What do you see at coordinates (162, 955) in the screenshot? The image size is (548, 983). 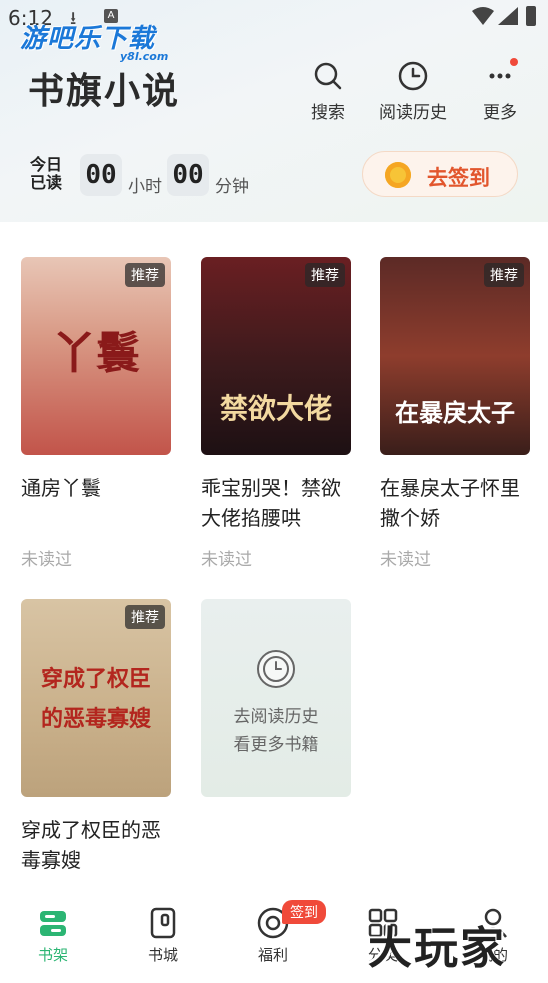 I see `nav-store-label: 书城` at bounding box center [162, 955].